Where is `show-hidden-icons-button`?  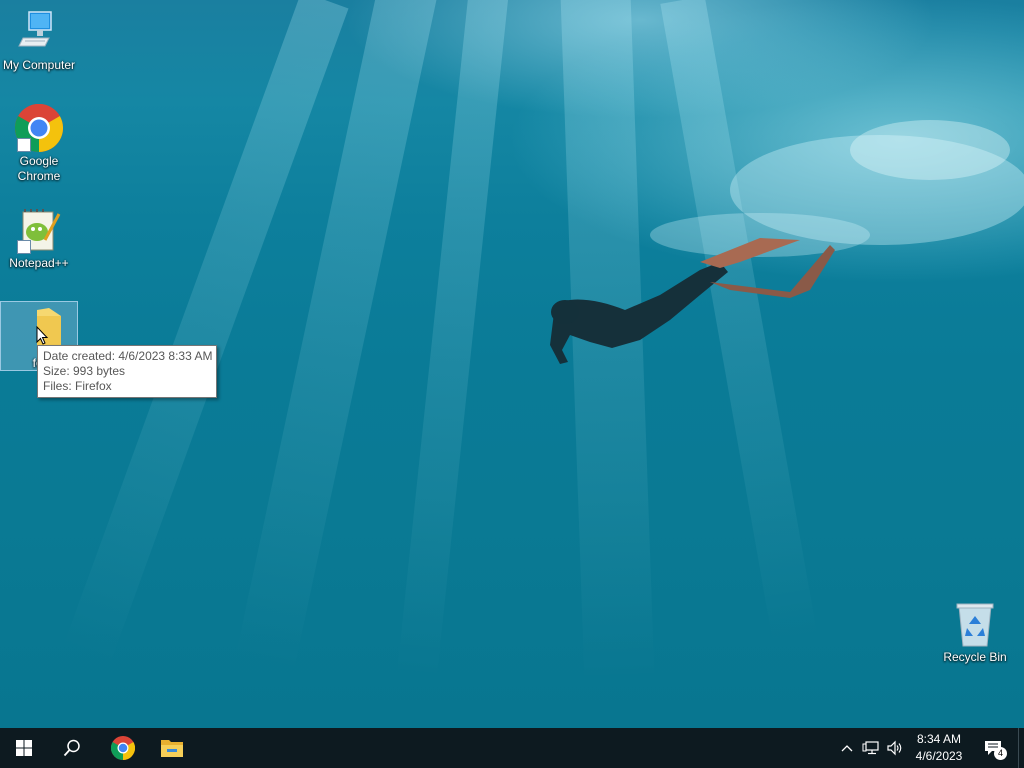
show-hidden-icons-button is located at coordinates (847, 748).